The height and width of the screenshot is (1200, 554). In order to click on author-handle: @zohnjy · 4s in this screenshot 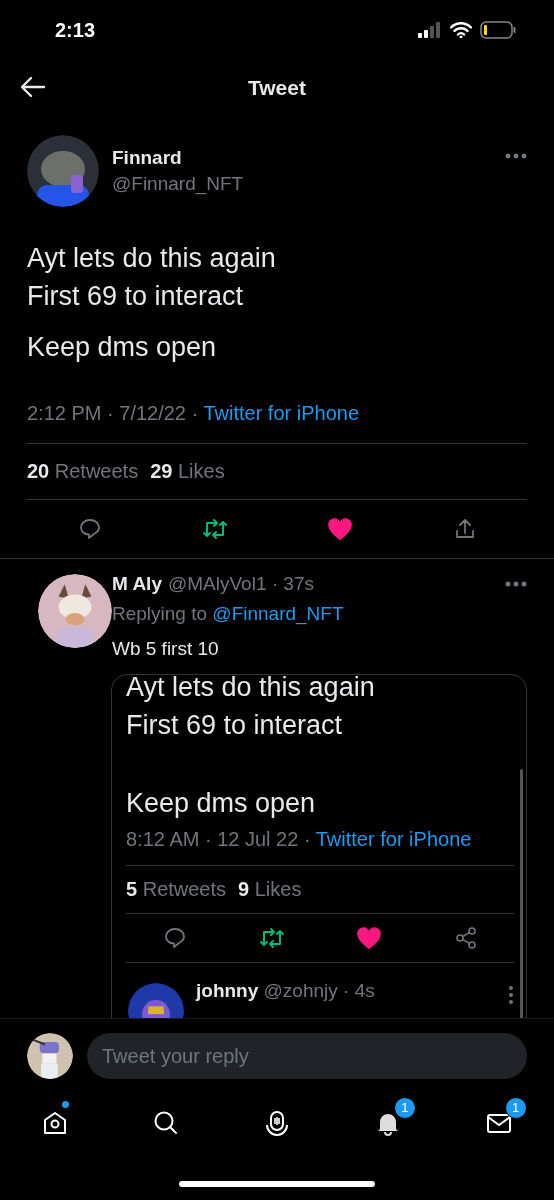, I will do `click(319, 990)`.